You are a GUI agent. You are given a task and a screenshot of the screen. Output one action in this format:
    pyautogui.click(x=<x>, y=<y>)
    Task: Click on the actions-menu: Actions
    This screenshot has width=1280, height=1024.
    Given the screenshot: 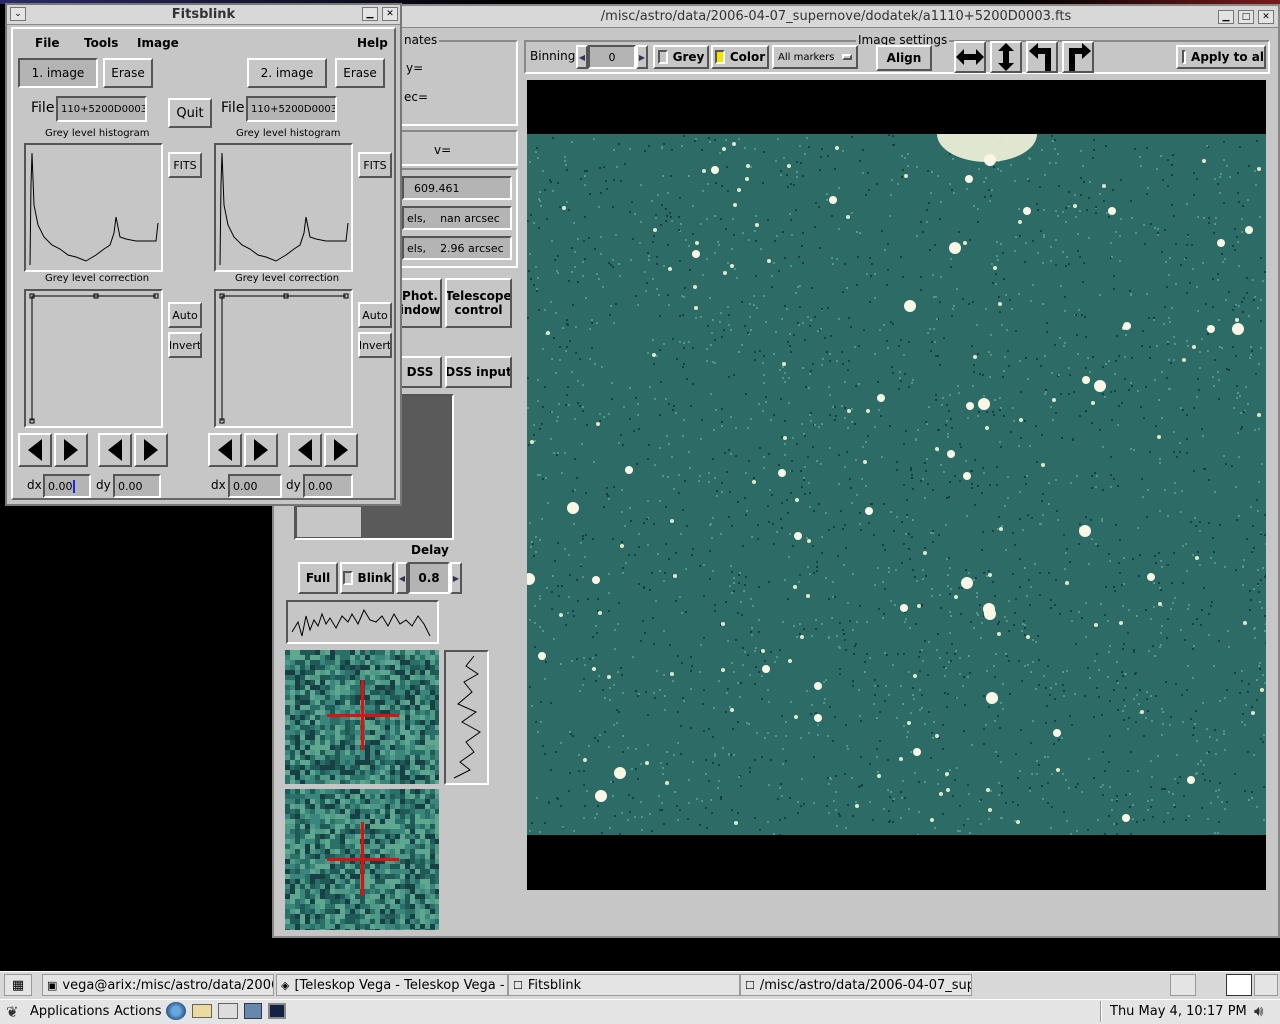 What is the action you would take?
    pyautogui.click(x=138, y=1011)
    